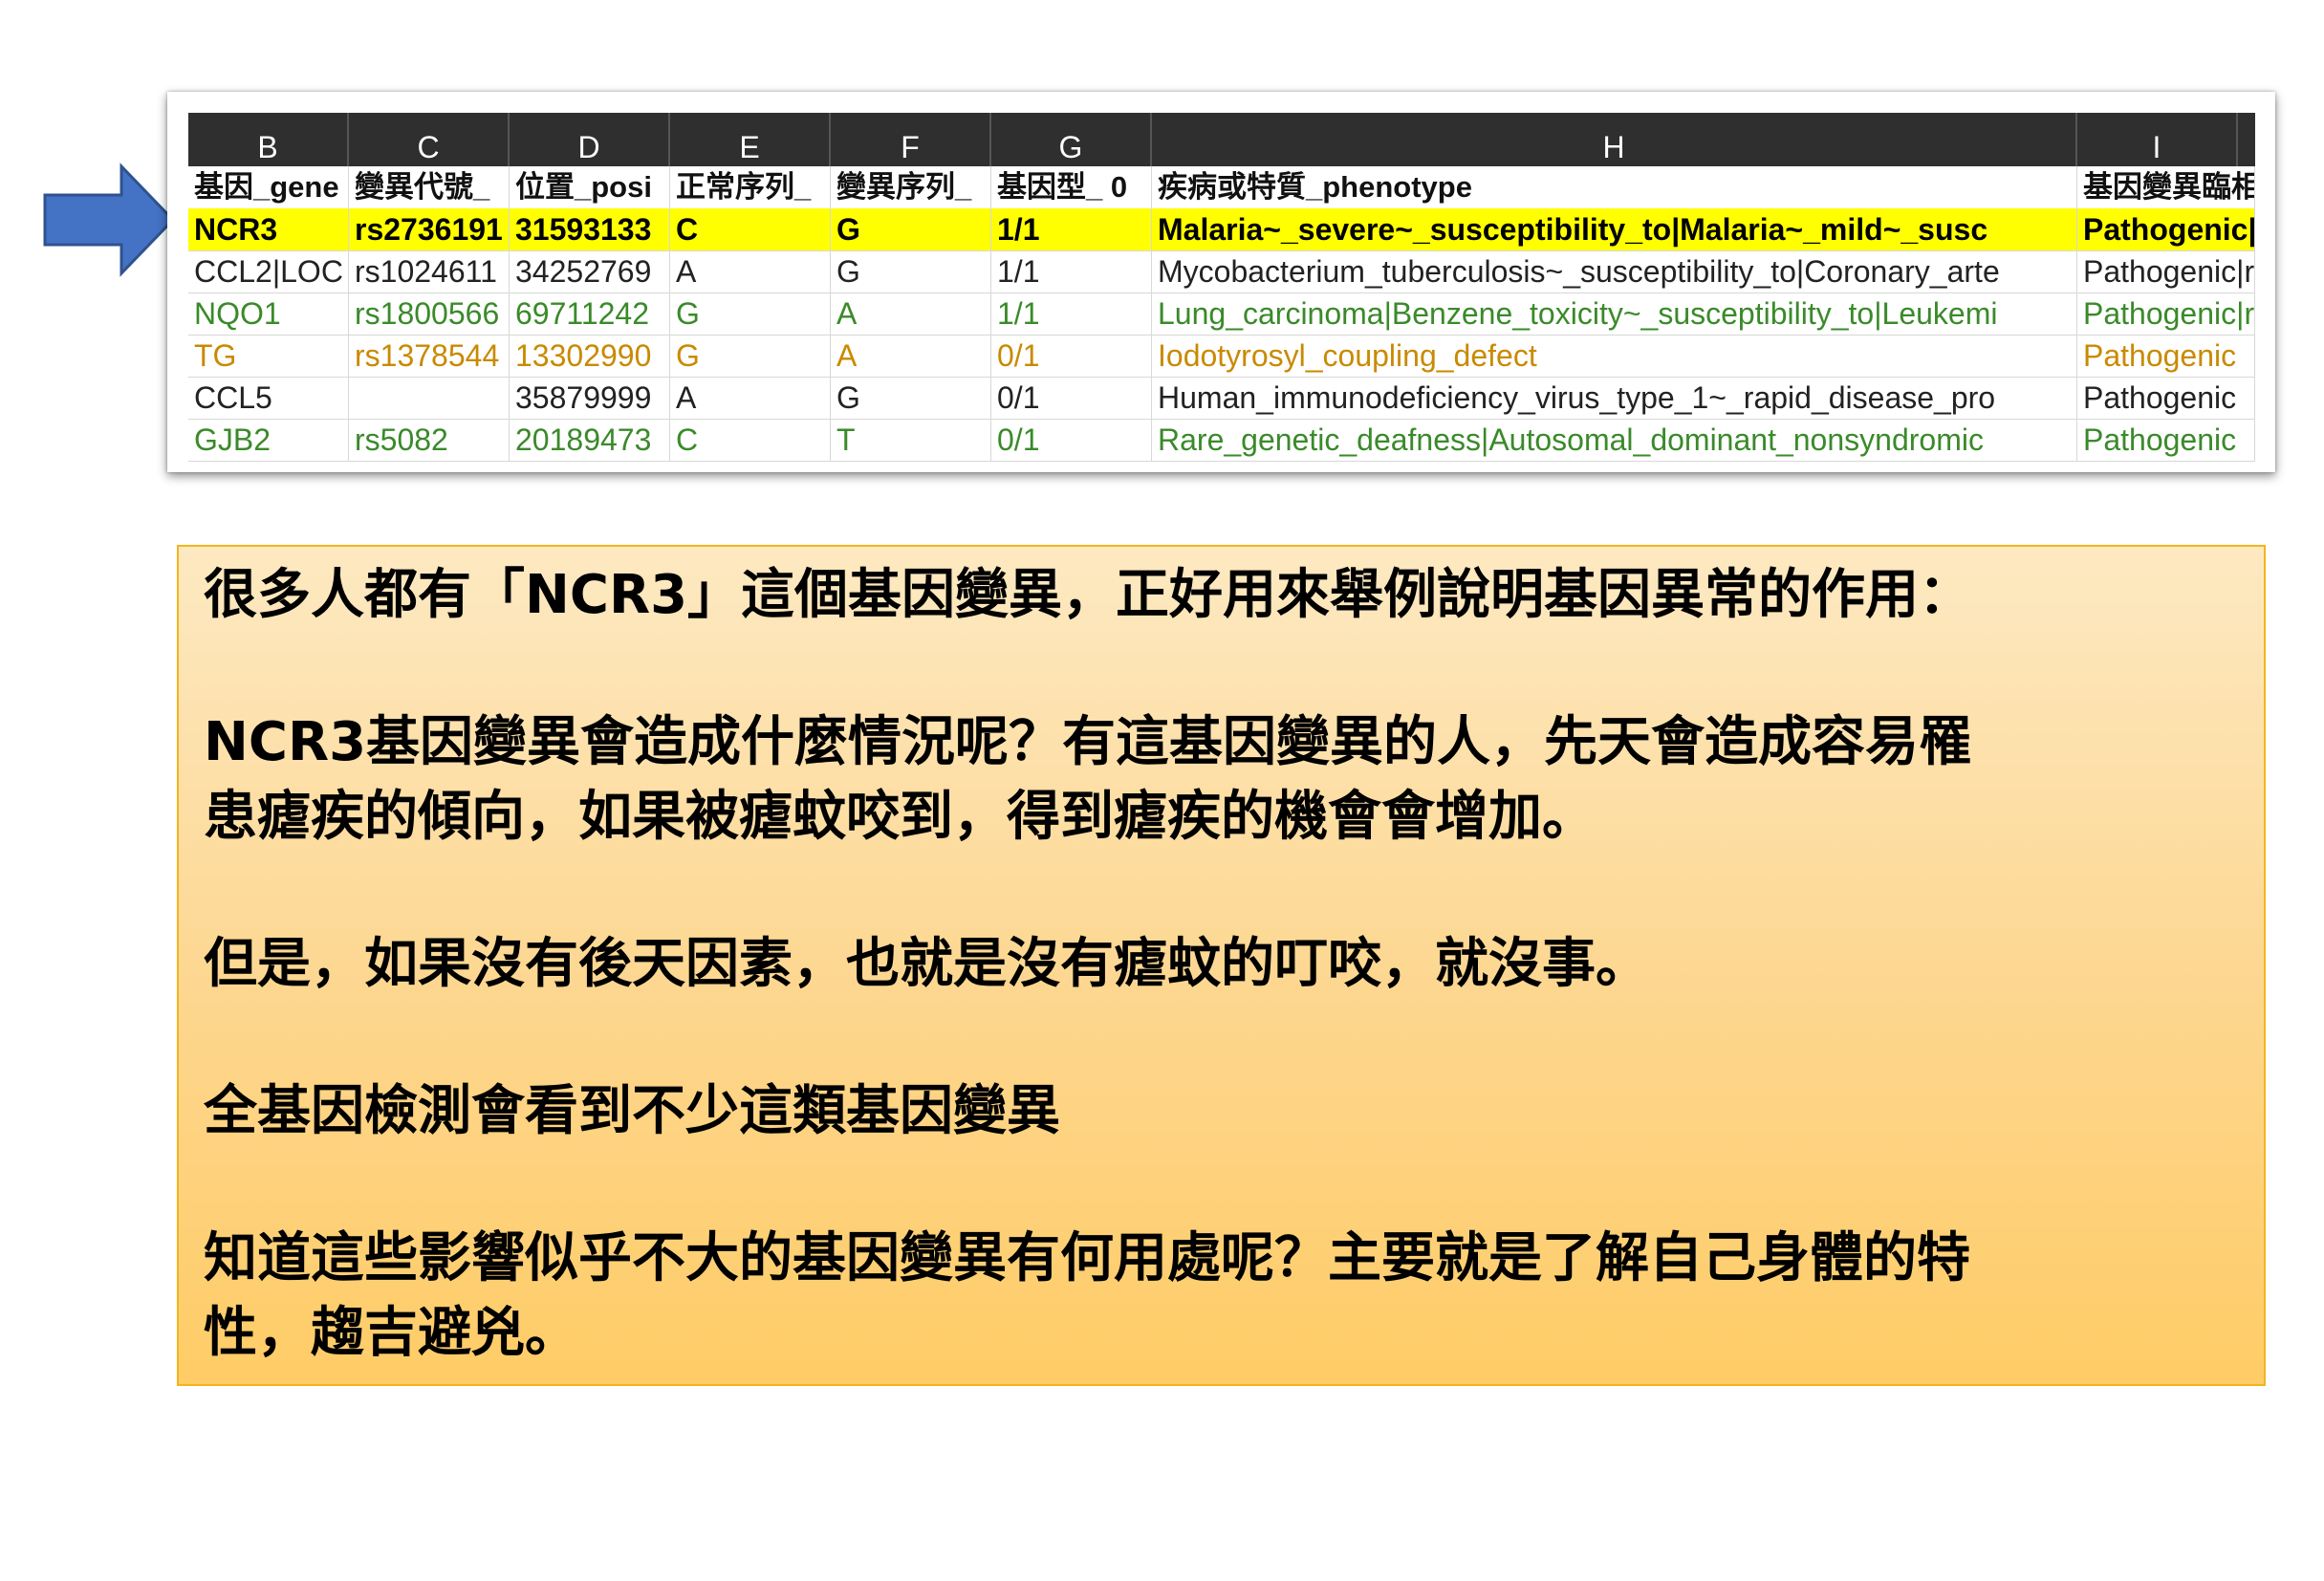 The image size is (2324, 1581). Describe the element at coordinates (1088, 595) in the screenshot. I see `paragraph-intro: 很多人都有「NCR3」這個基因變異，正好用來舉例說明基因異常的作用：` at that location.